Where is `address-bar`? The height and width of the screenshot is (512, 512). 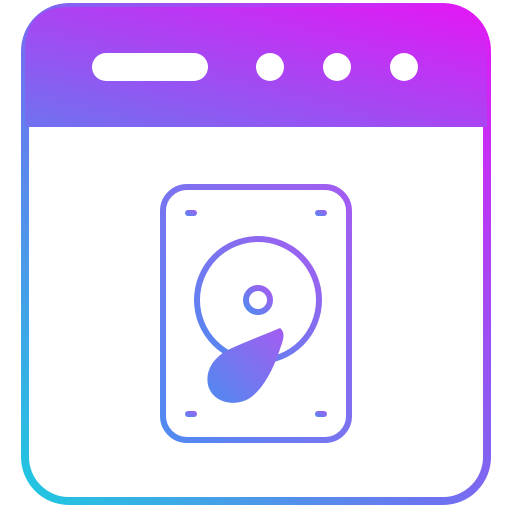
address-bar is located at coordinates (150, 67).